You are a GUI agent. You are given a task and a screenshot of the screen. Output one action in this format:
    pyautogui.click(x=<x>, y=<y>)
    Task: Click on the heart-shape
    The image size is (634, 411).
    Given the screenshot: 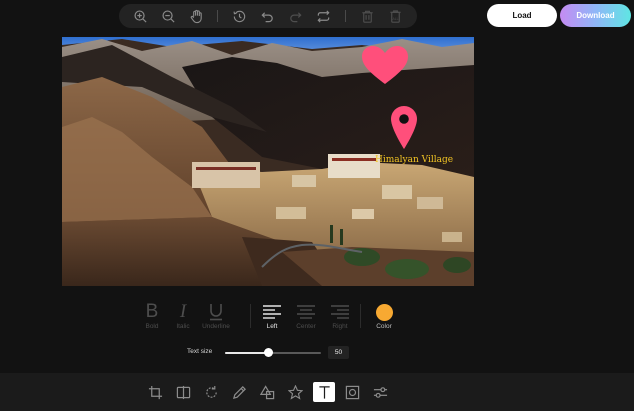 What is the action you would take?
    pyautogui.click(x=385, y=65)
    